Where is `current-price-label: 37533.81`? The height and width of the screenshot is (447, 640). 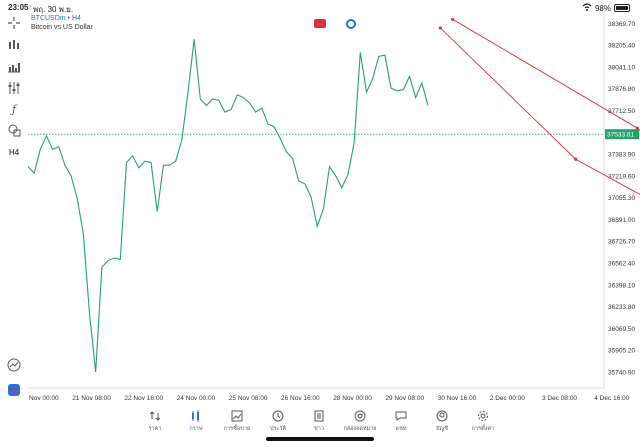
current-price-label: 37533.81 is located at coordinates (620, 135).